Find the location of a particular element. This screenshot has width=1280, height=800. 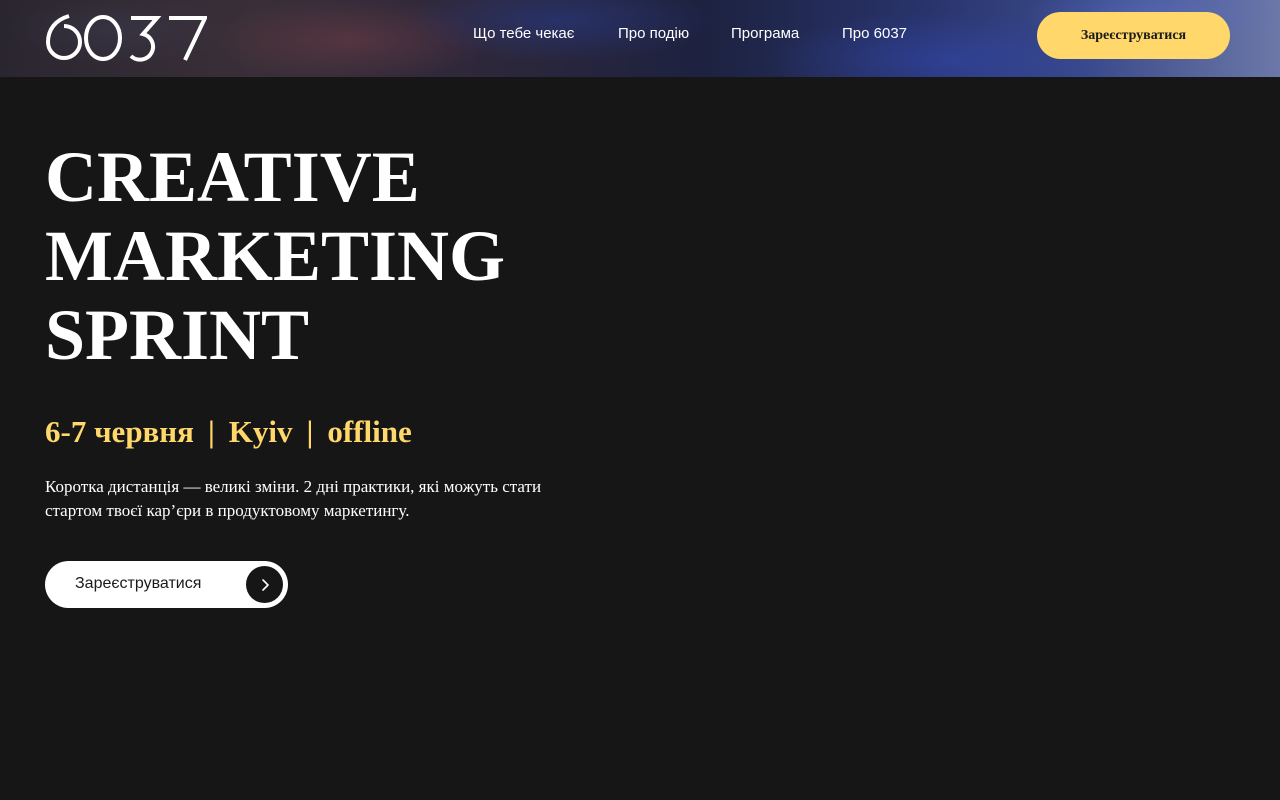

hero-title-line: SPRINT is located at coordinates (177, 335).